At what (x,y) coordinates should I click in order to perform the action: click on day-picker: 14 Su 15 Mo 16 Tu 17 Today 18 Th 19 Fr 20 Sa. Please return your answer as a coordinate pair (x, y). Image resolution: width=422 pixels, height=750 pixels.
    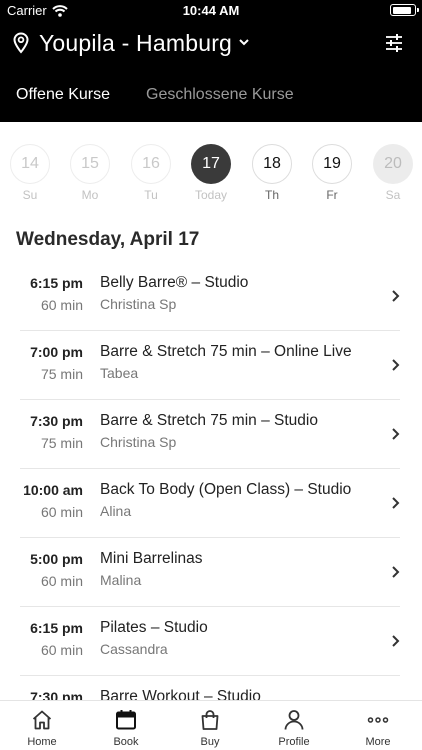
    Looking at the image, I should click on (211, 167).